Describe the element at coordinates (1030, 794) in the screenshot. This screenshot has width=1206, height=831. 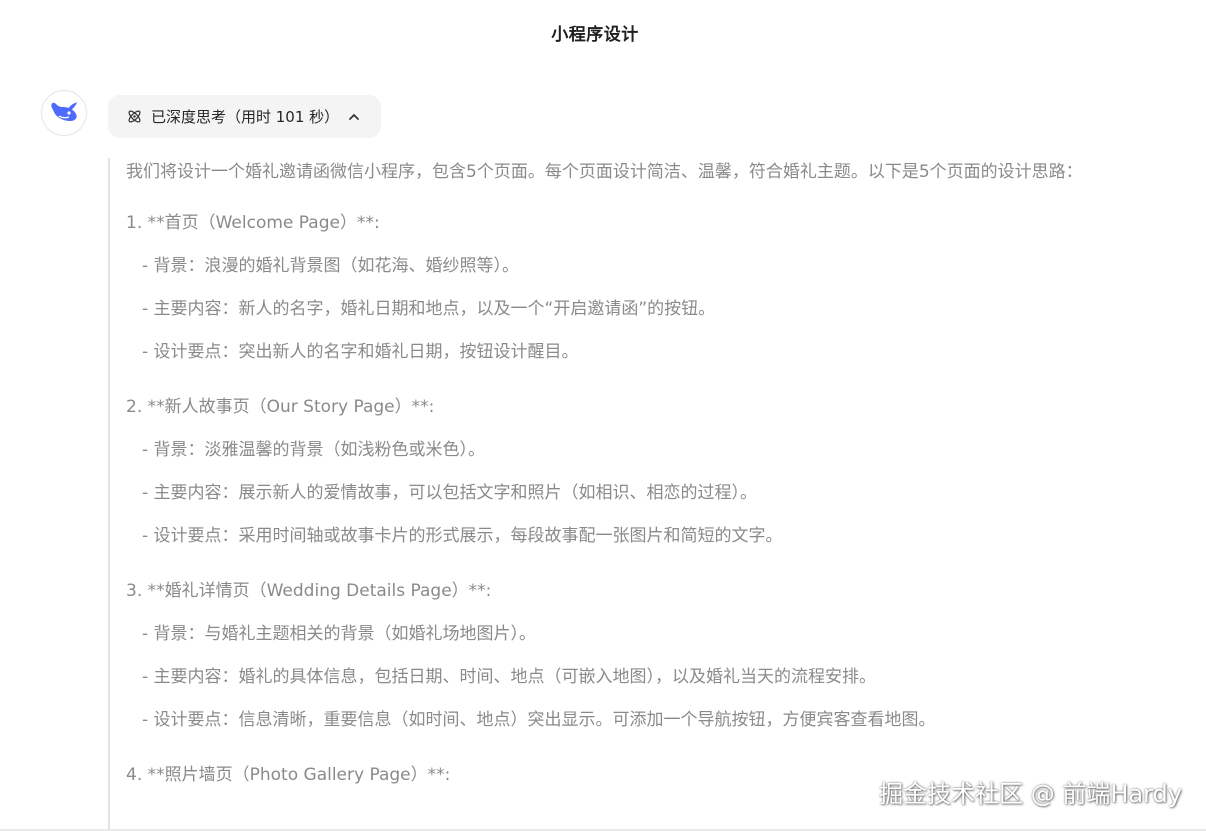
I see `watermark: 掘金技术社区 @ 前端Hardy` at that location.